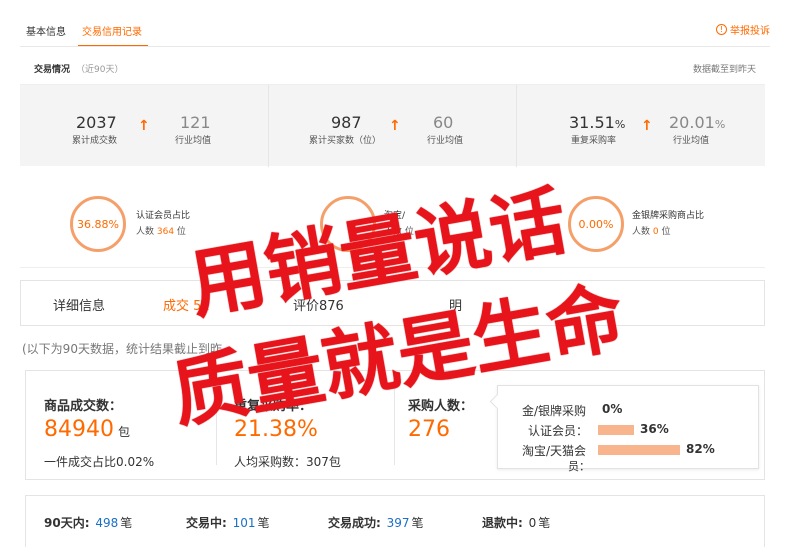  What do you see at coordinates (612, 409) in the screenshot?
I see `bar-pct: 0%` at bounding box center [612, 409].